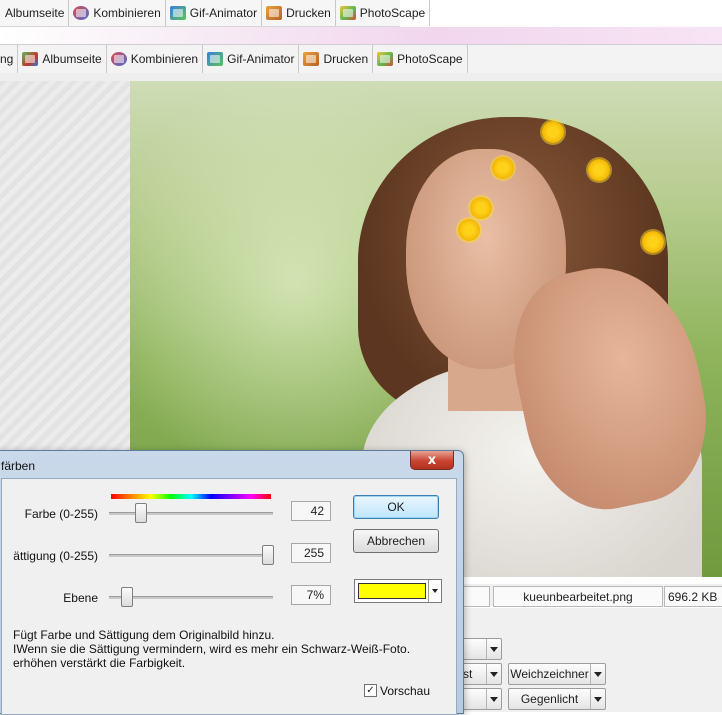  Describe the element at coordinates (311, 595) in the screenshot. I see `ebene-value: 7%` at that location.